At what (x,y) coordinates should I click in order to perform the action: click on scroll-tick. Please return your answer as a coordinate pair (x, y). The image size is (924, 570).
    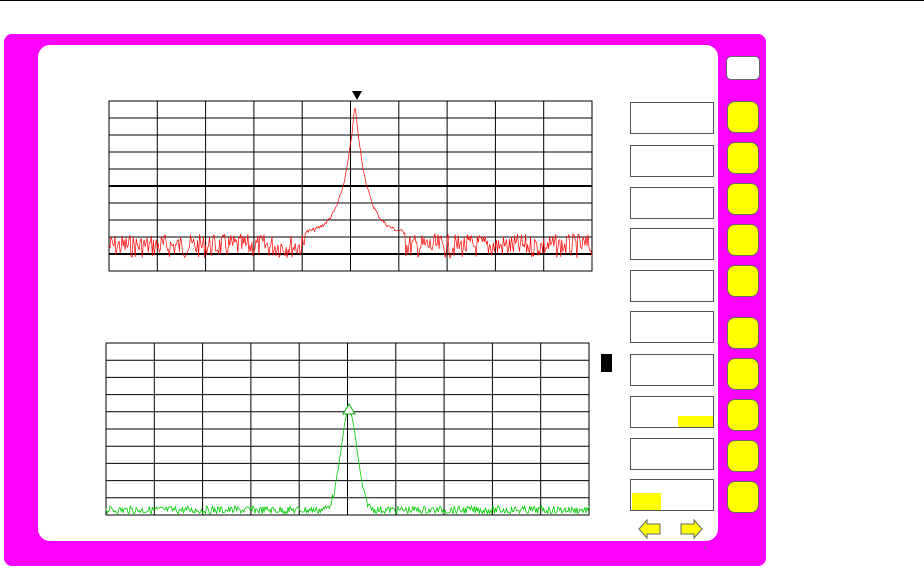
    Looking at the image, I should click on (705, 547).